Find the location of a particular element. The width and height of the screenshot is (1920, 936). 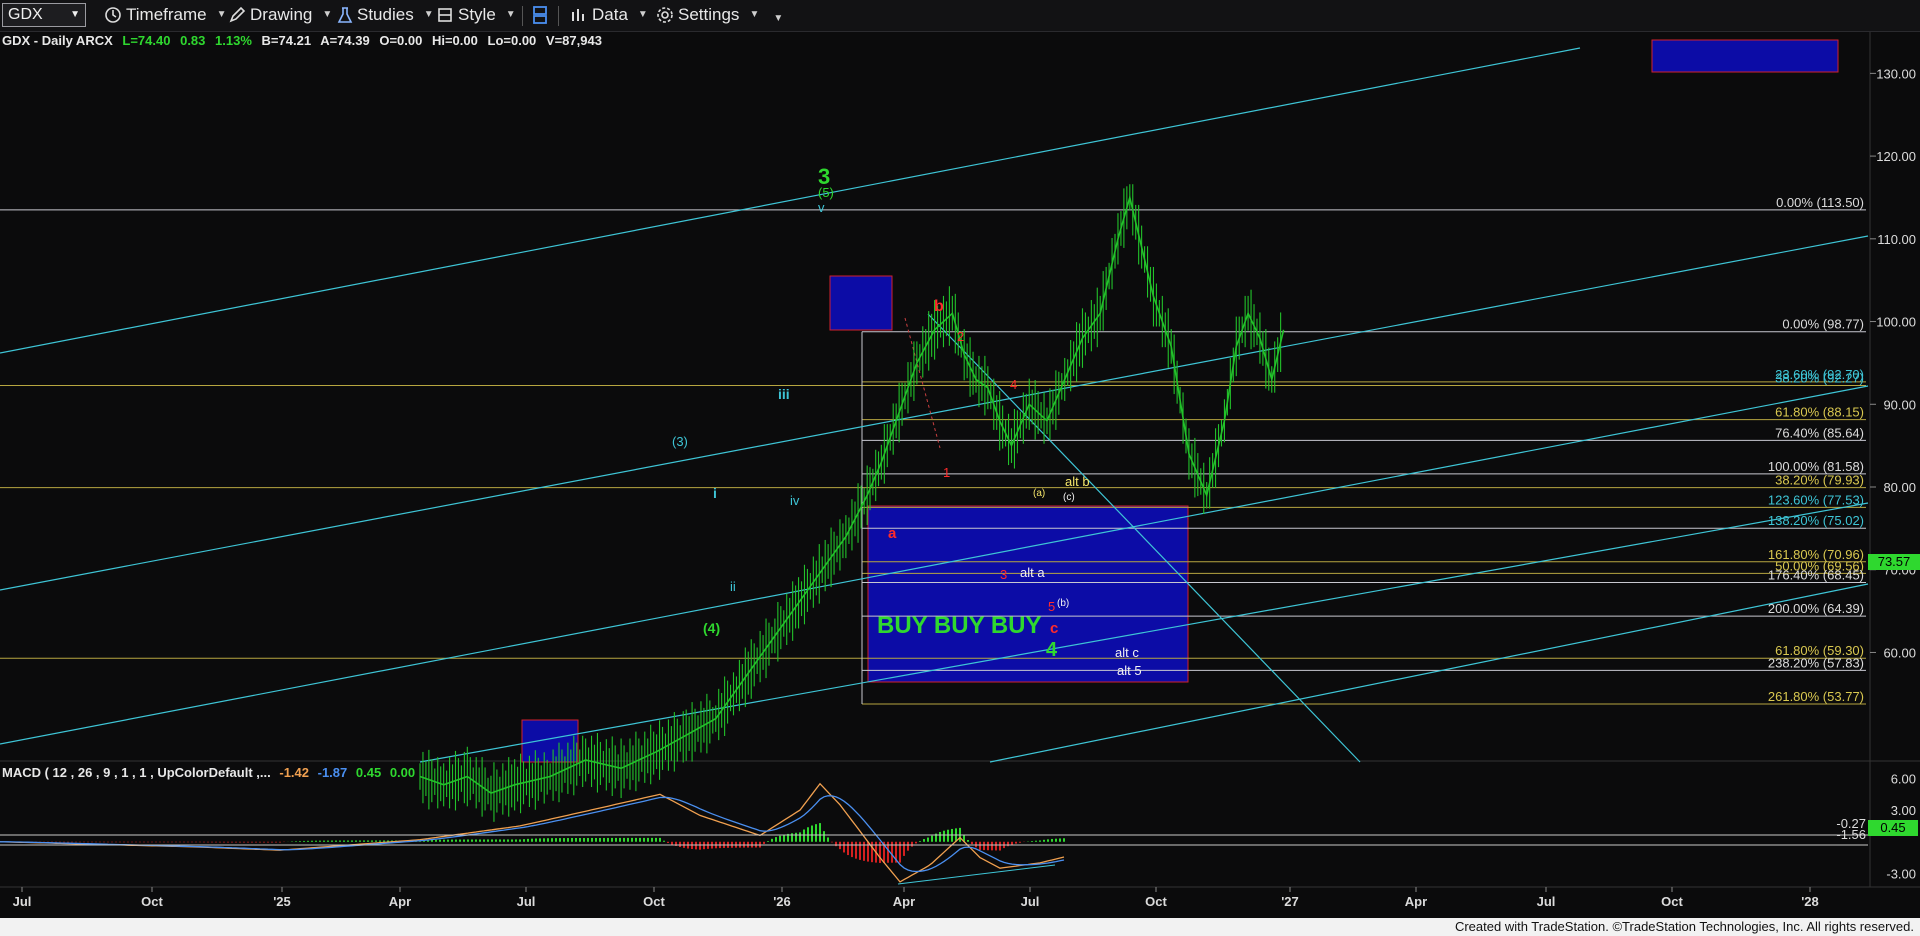

wave-label: (a) is located at coordinates (1039, 493).